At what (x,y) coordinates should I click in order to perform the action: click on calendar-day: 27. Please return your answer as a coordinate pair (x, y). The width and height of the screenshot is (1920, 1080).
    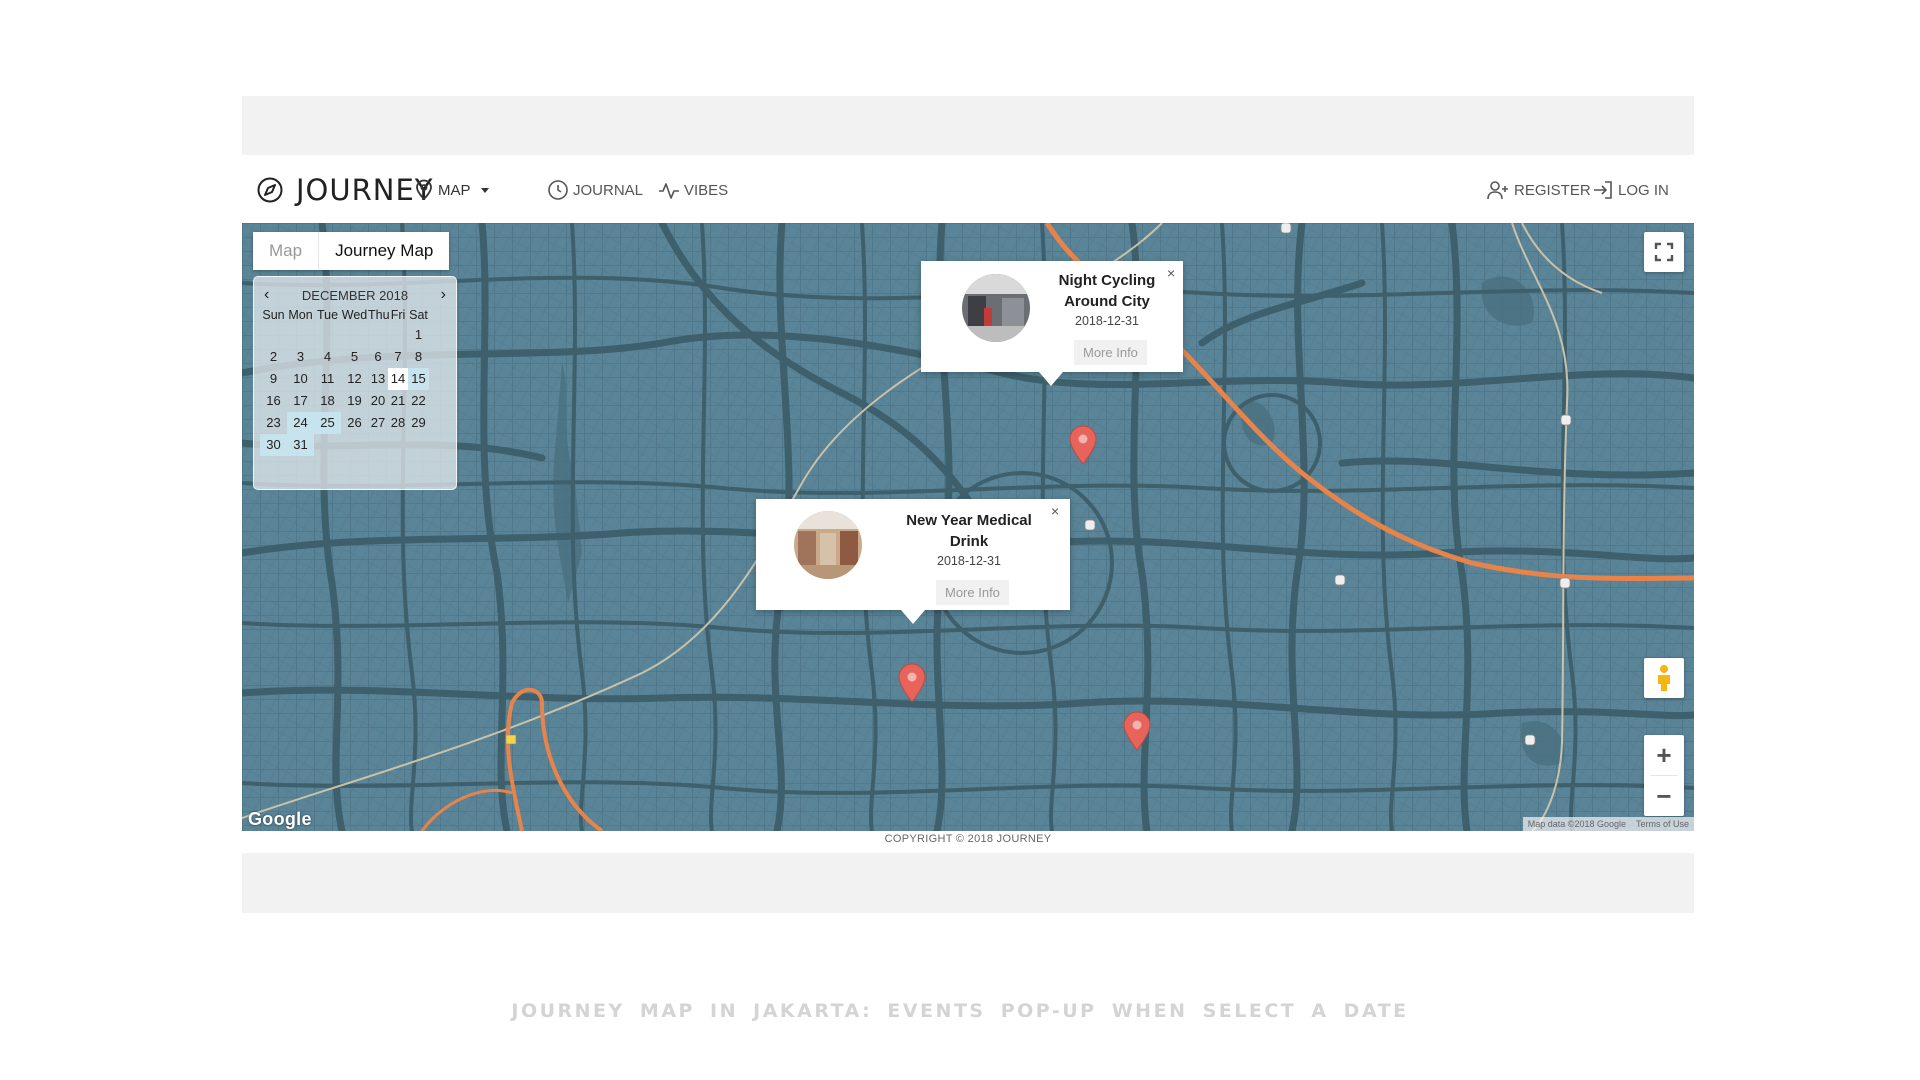
    Looking at the image, I should click on (378, 423).